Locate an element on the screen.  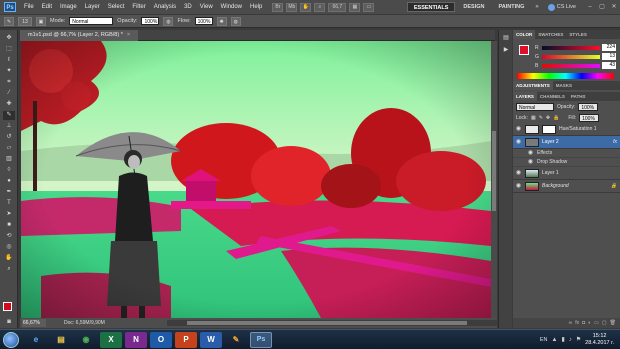
tab-color: COLOR is located at coordinates (524, 34).